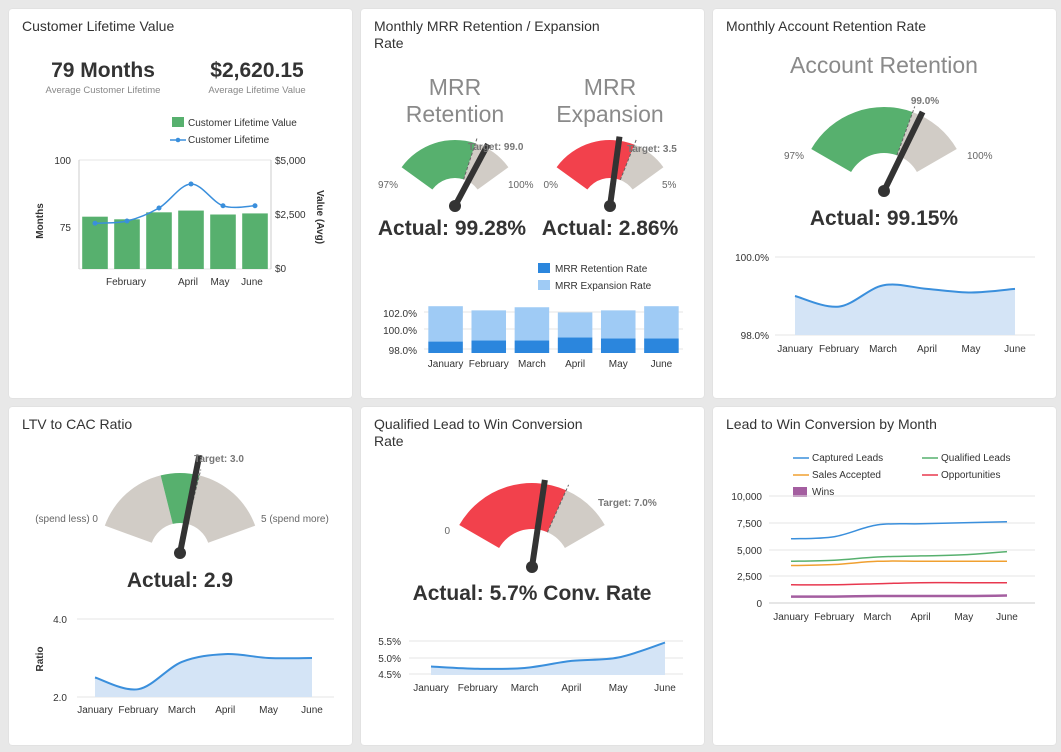  What do you see at coordinates (219, 459) in the screenshot?
I see `gauge-target: Target: 3.0` at bounding box center [219, 459].